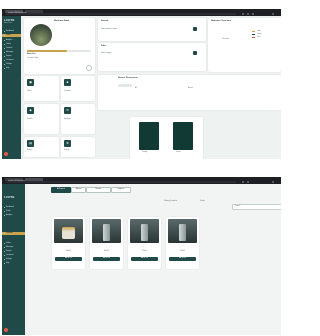 This screenshot has width=320, height=336. I want to click on tab-all-products: All Products, so click(61, 190).